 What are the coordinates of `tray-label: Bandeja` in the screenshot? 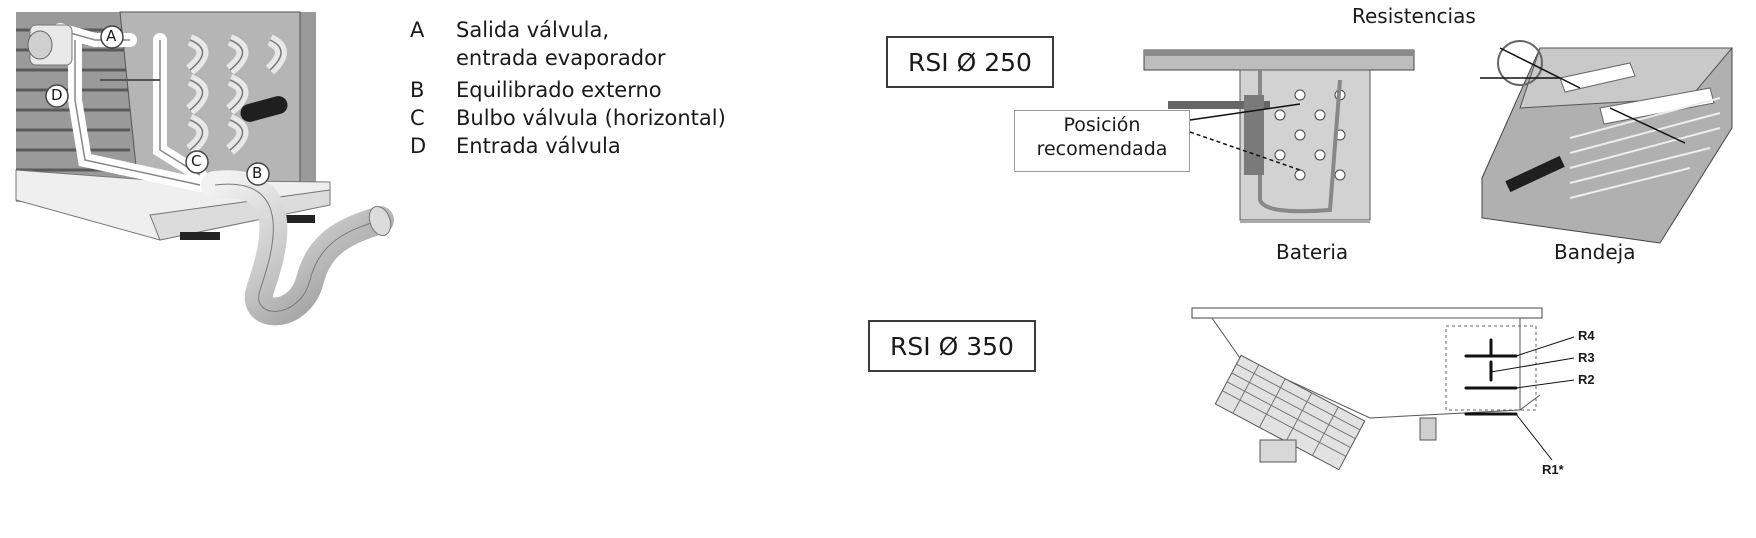 It's located at (1595, 252).